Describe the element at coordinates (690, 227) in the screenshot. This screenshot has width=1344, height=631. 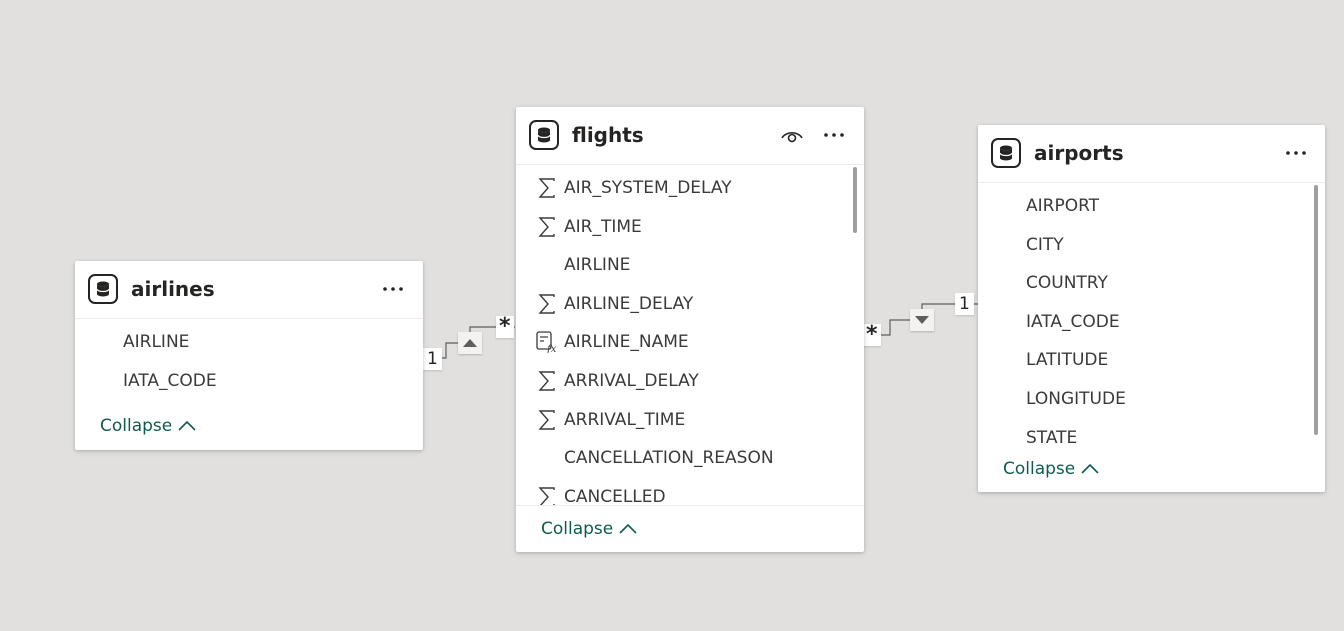
I see `field-row: AIR_TIME` at that location.